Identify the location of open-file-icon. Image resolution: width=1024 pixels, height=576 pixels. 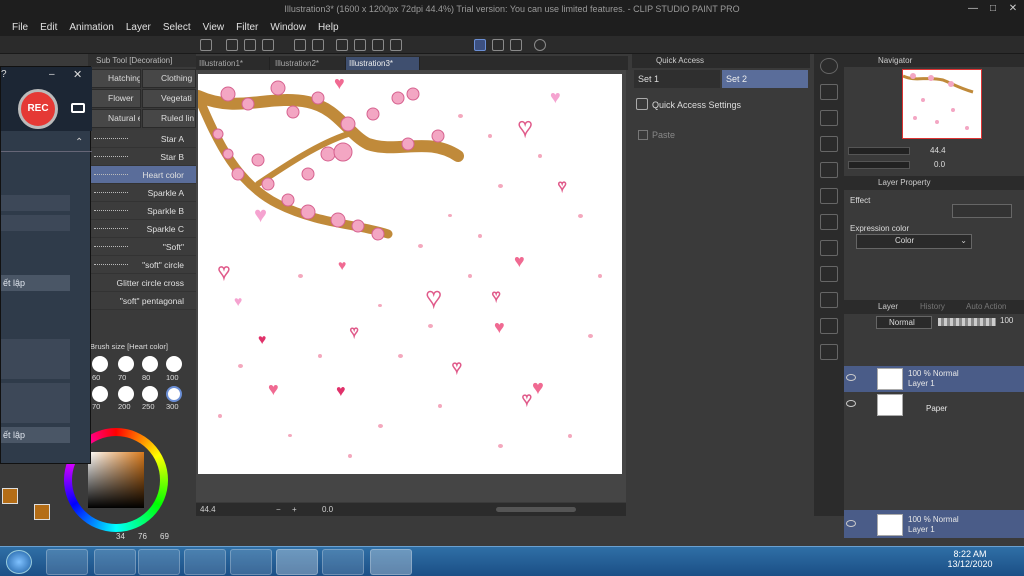
(250, 45).